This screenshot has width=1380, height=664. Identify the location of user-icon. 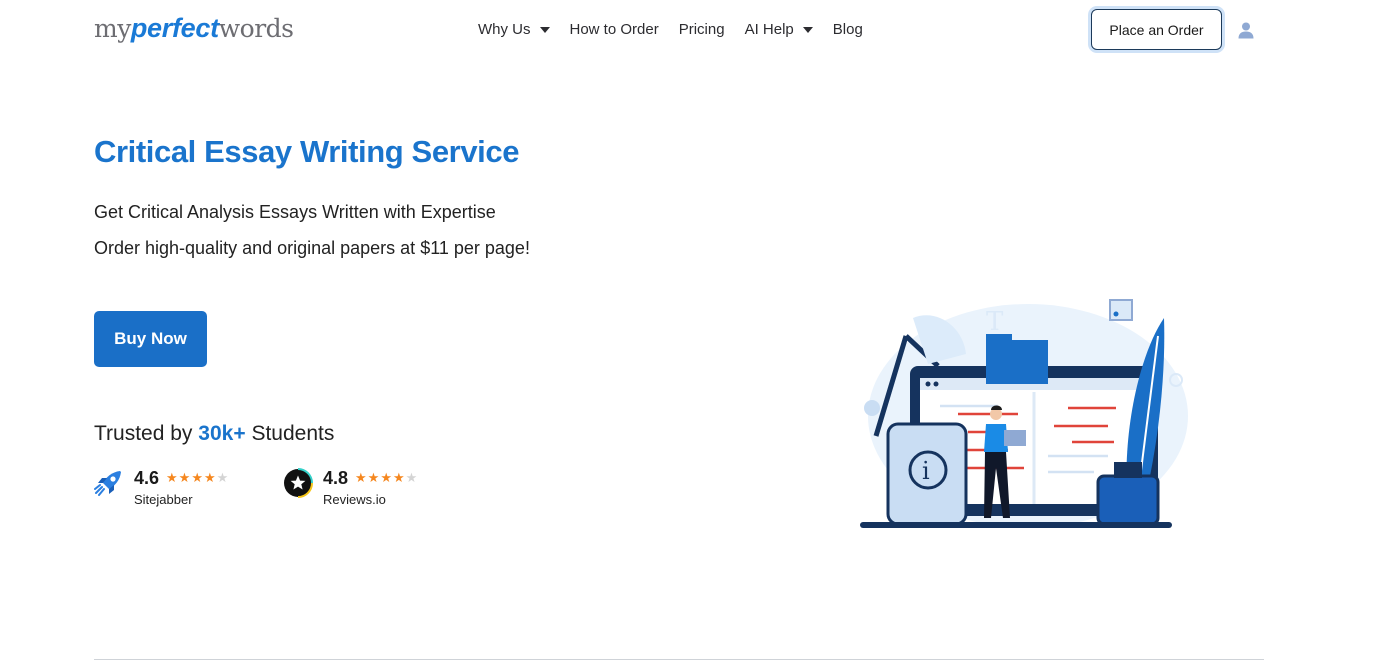
(1246, 30).